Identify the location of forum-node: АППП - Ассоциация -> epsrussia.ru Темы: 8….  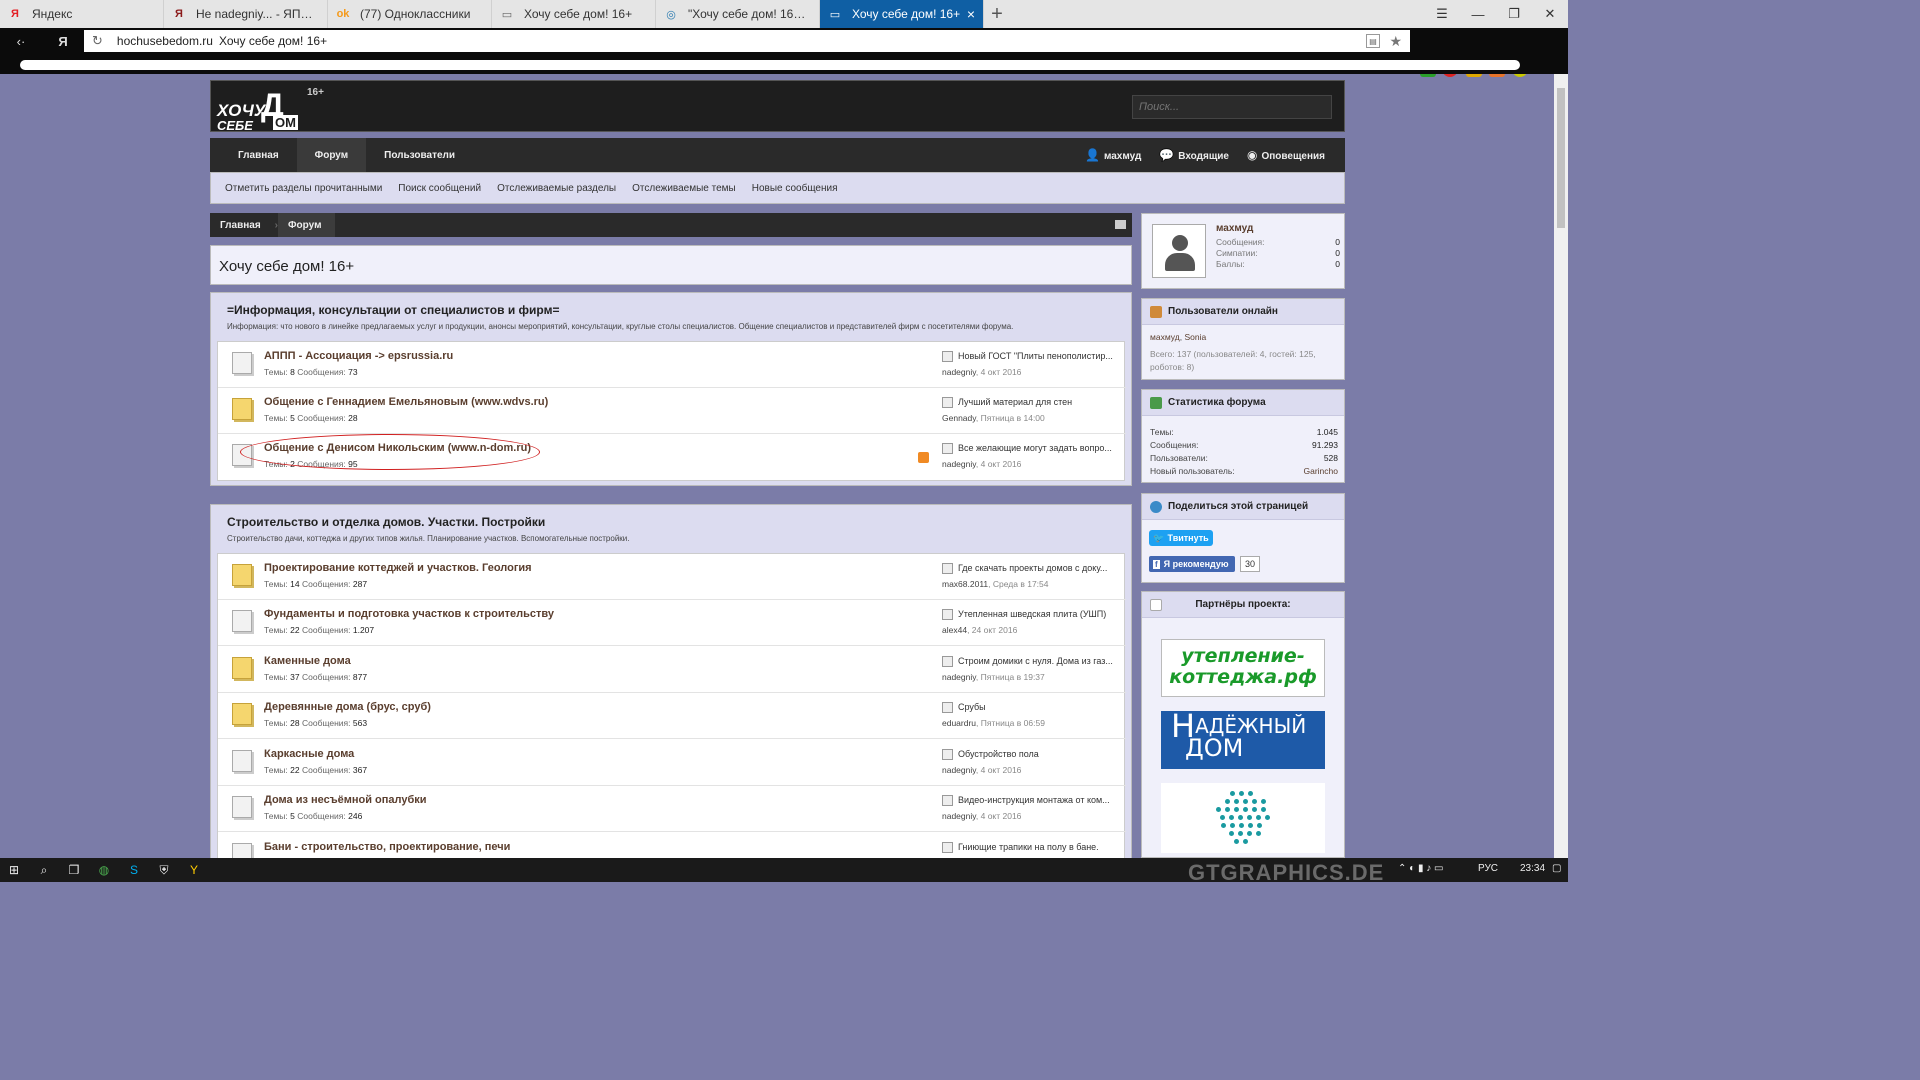
(672, 365).